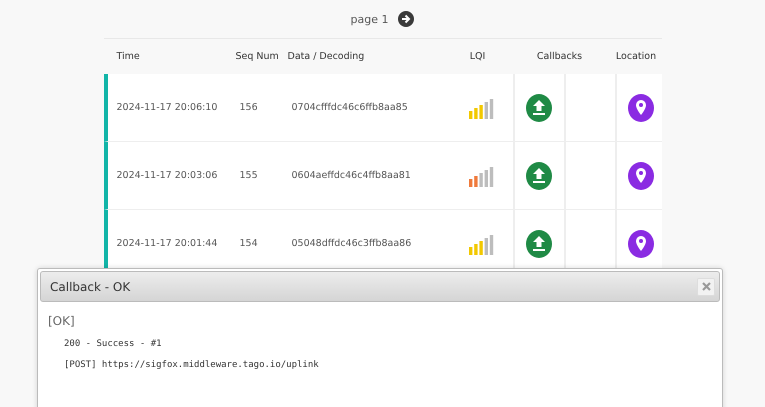 The width and height of the screenshot is (765, 407). Describe the element at coordinates (351, 244) in the screenshot. I see `table-cell-text: 05048dffdc46c3ffb8aa86` at that location.